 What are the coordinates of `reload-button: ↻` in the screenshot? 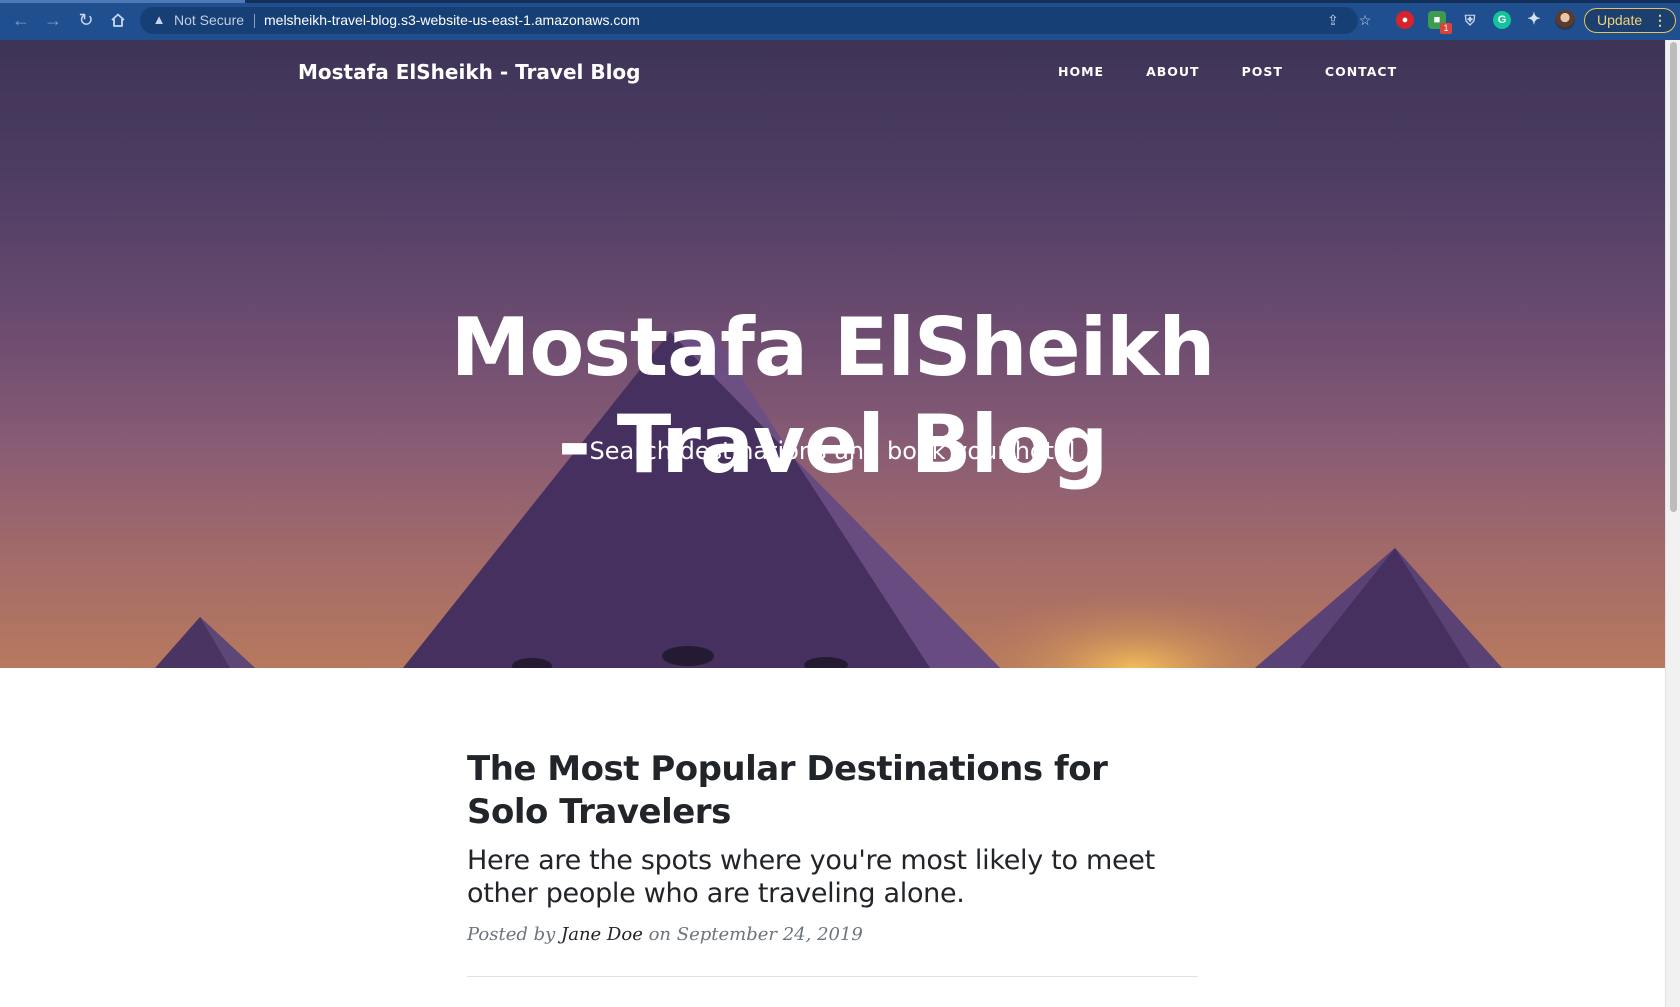 It's located at (86, 20).